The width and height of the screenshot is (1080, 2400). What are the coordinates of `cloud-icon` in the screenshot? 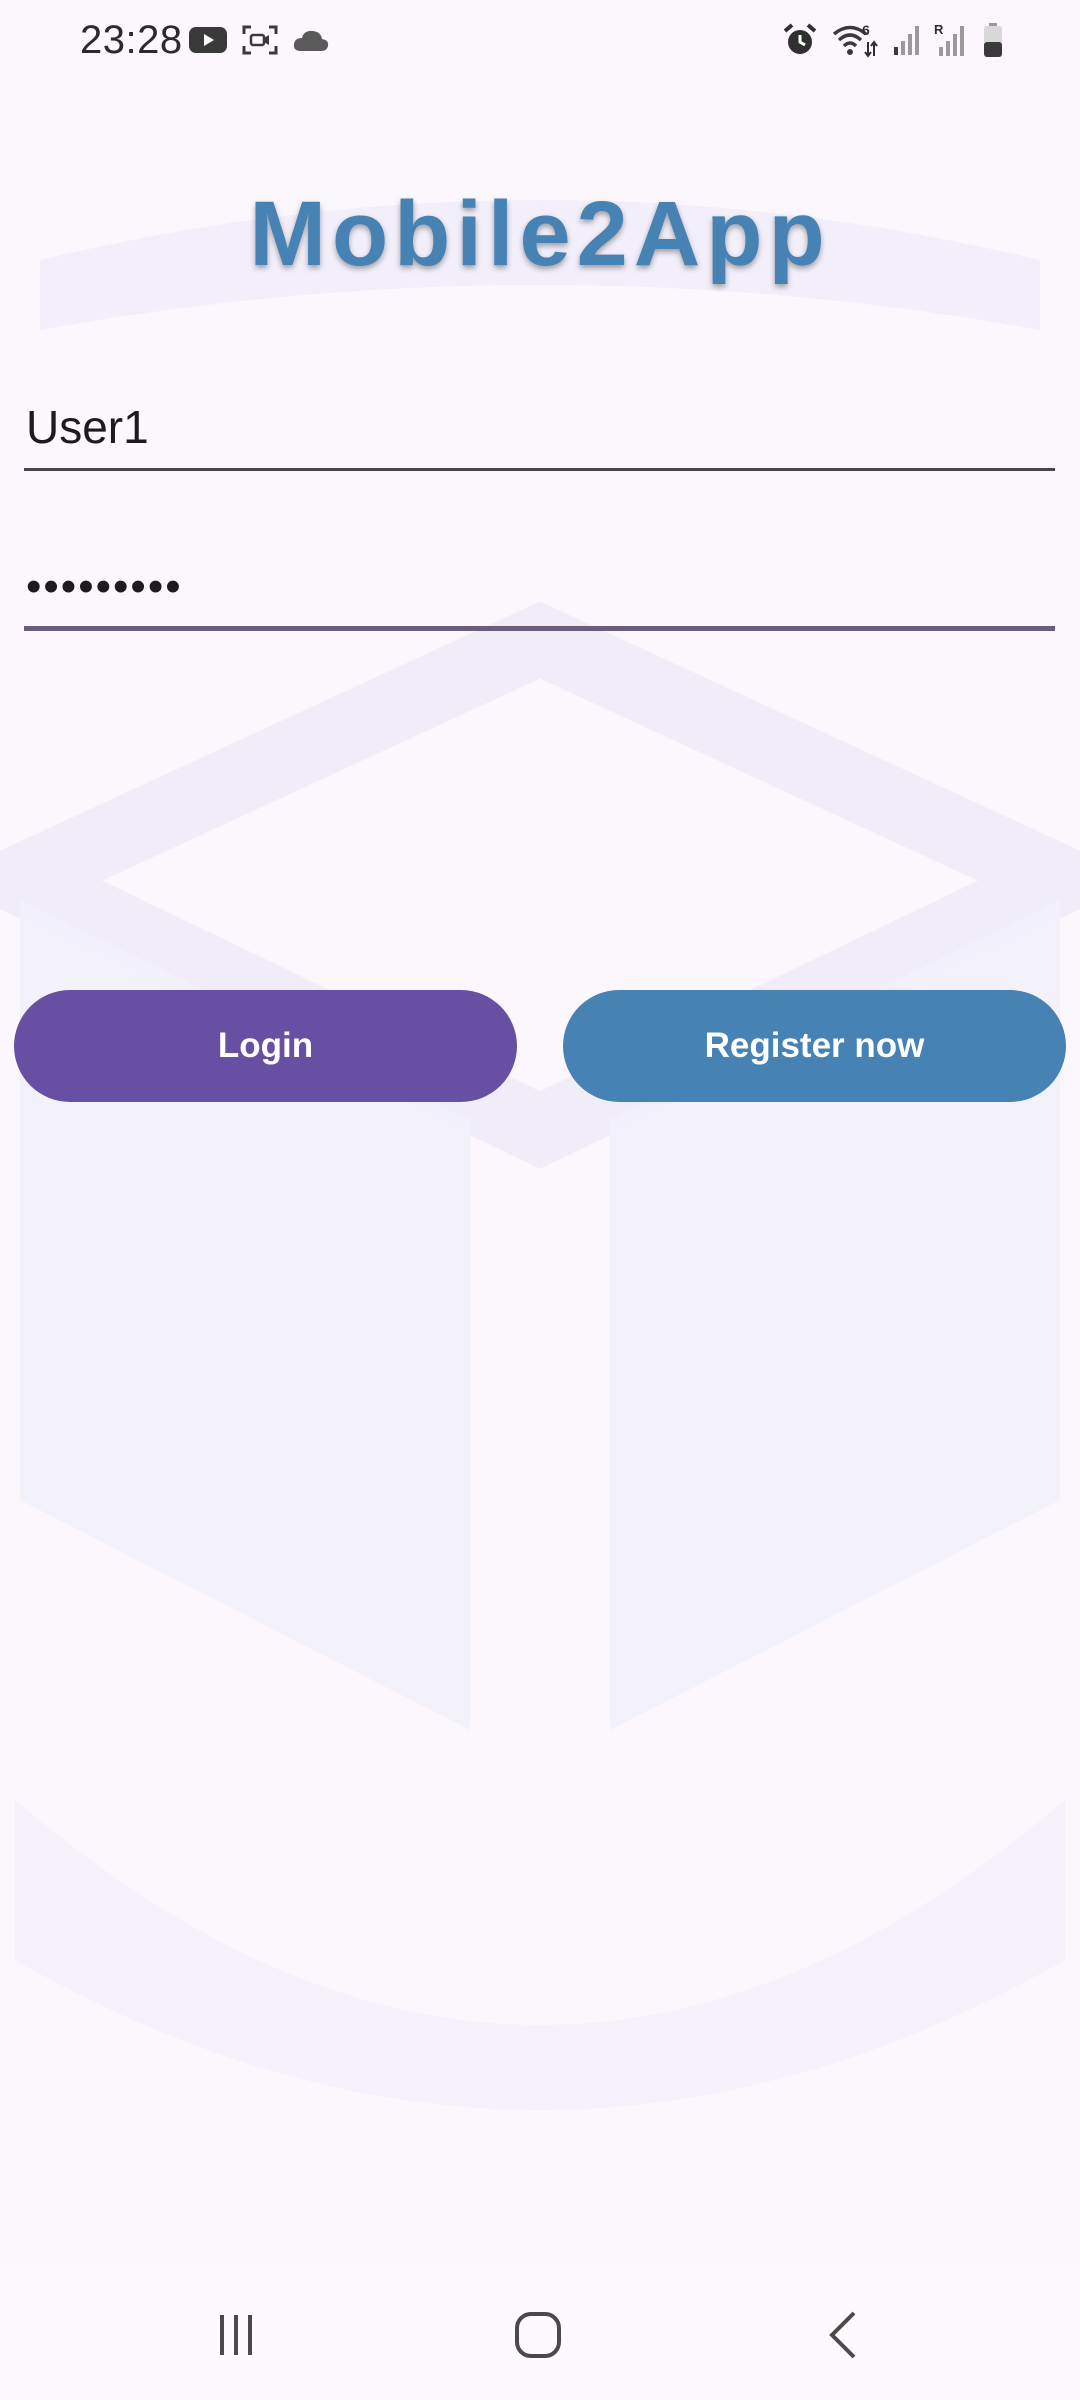 It's located at (311, 40).